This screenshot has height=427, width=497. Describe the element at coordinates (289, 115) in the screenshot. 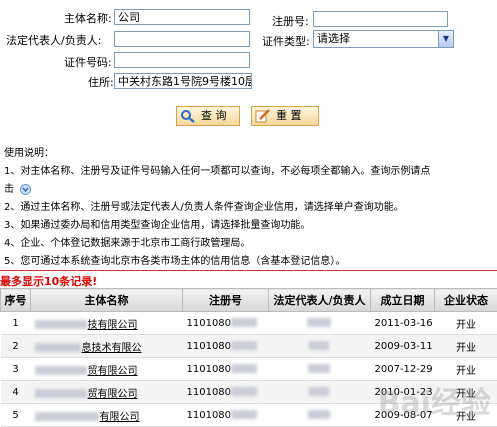

I see `reset-button-label: 重 置` at that location.